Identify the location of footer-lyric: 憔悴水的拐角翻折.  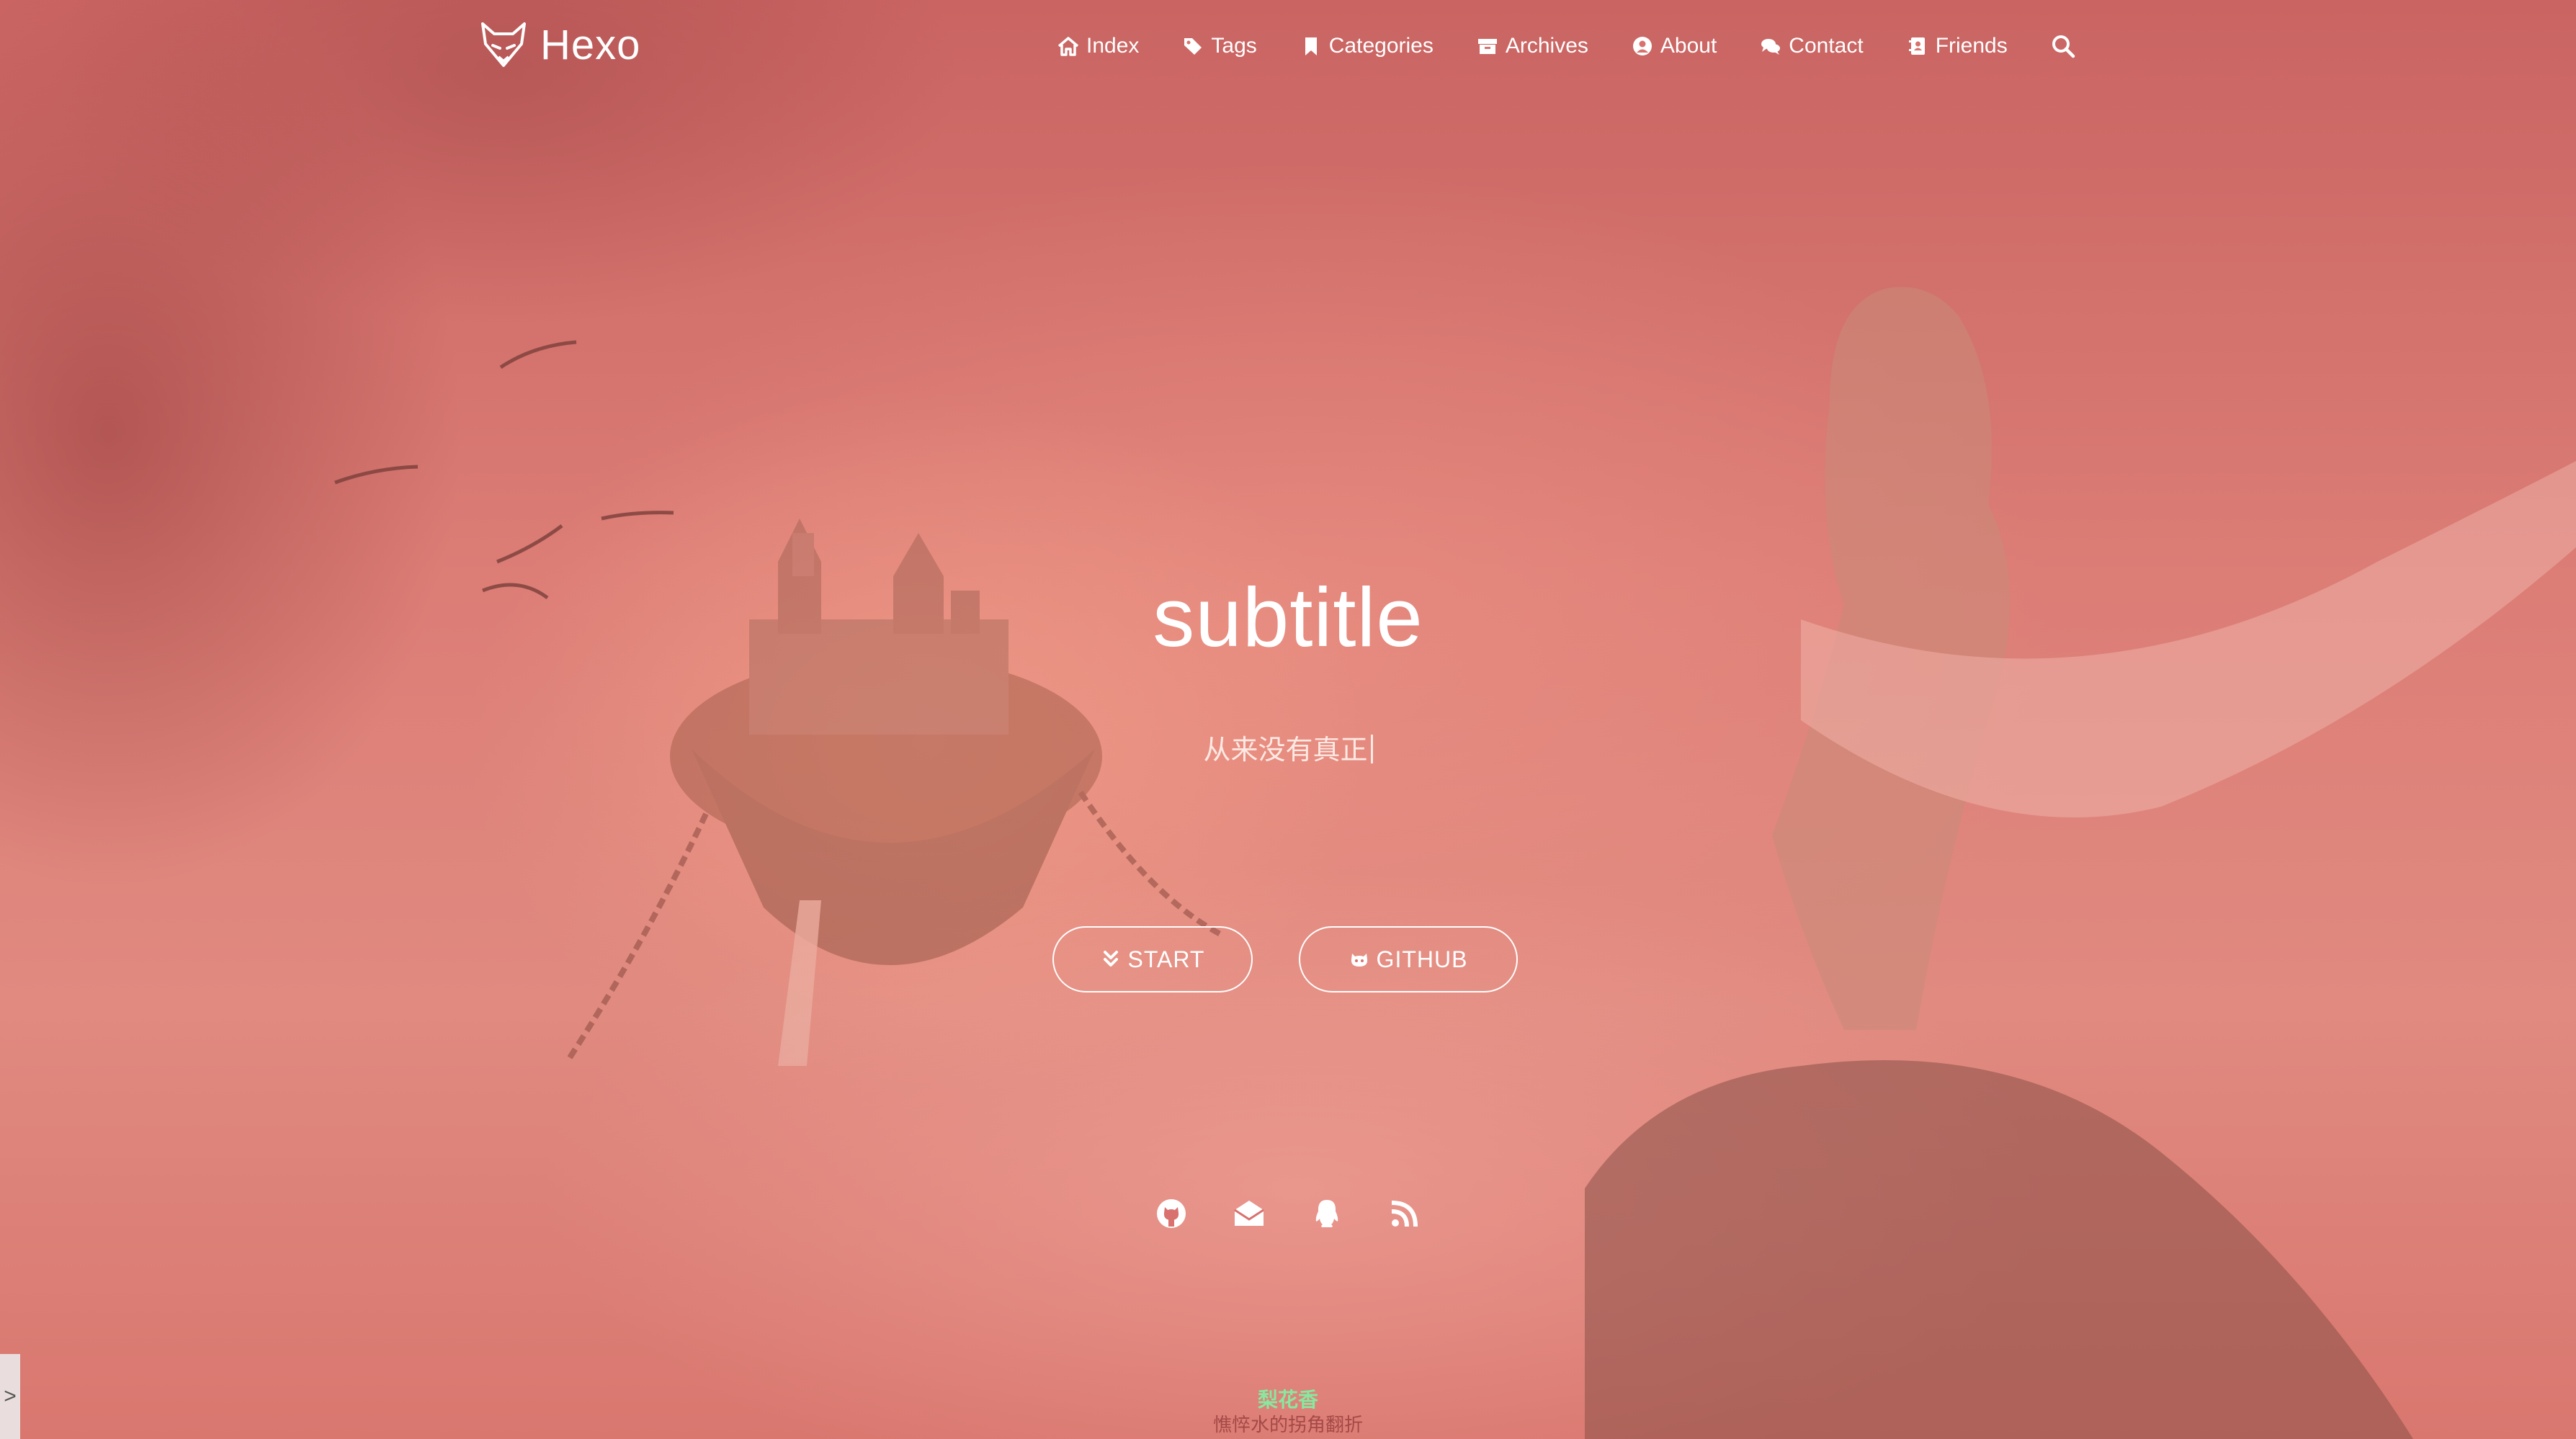
(1287, 1424).